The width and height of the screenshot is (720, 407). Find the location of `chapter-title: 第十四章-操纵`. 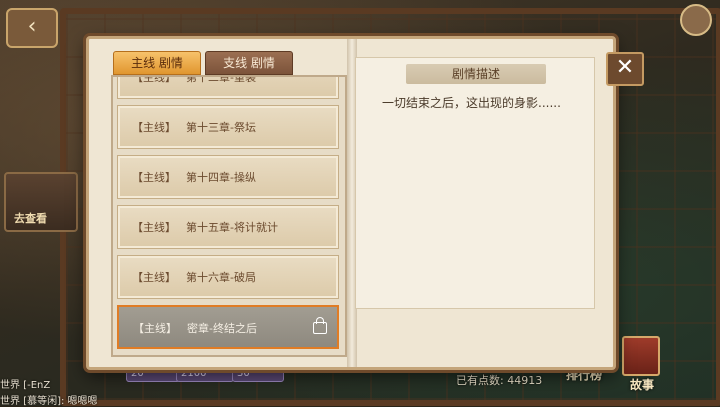

chapter-title: 第十四章-操纵 is located at coordinates (221, 177).